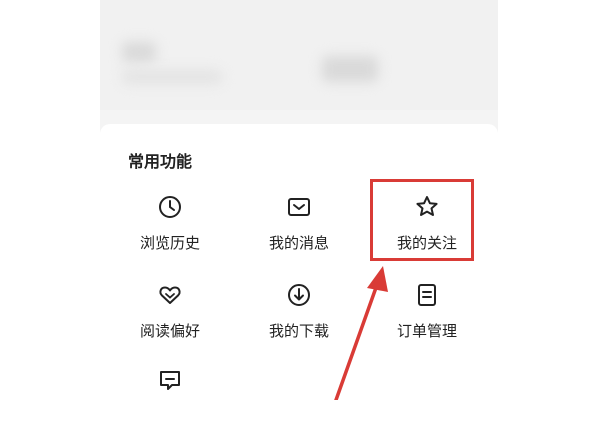 The image size is (600, 440). Describe the element at coordinates (427, 314) in the screenshot. I see `menu-item-order-management: 订单管理` at that location.